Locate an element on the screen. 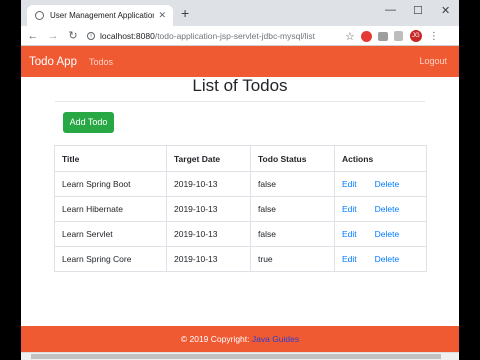 This screenshot has width=480, height=360. bookmark-star-icon: ☆ is located at coordinates (350, 36).